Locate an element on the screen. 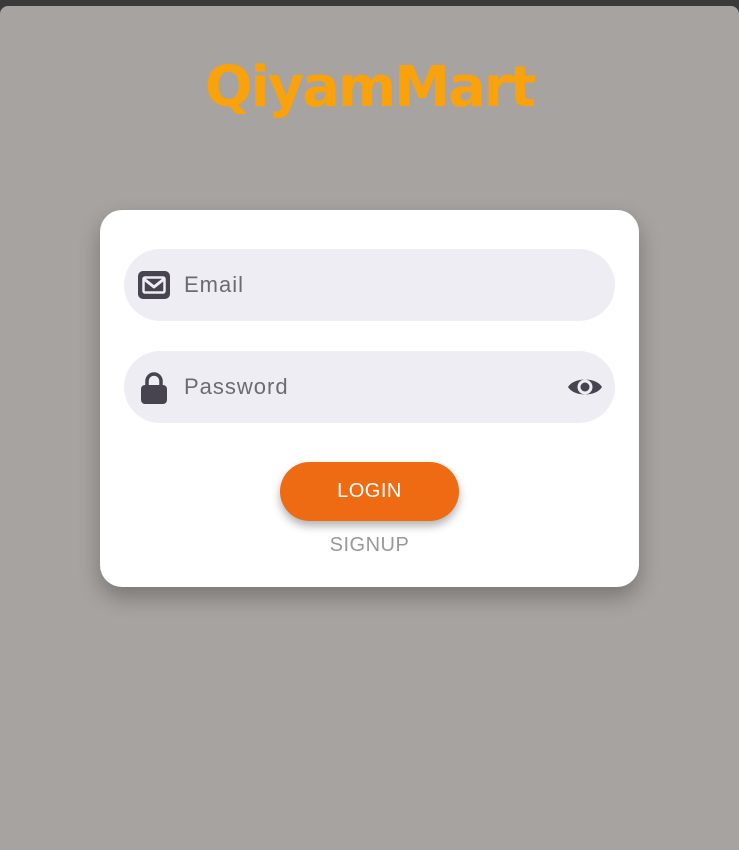  password-field-container is located at coordinates (369, 387).